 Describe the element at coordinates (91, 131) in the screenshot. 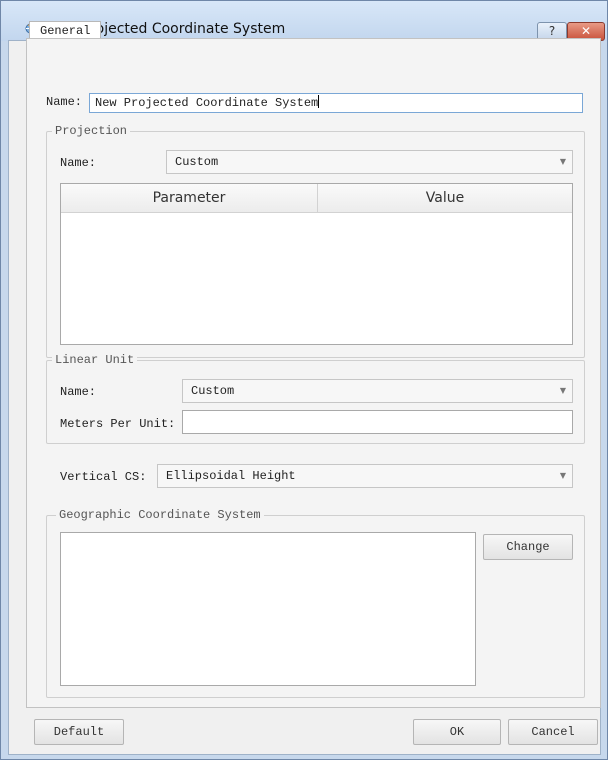

I see `projection-group-title: Projection` at that location.